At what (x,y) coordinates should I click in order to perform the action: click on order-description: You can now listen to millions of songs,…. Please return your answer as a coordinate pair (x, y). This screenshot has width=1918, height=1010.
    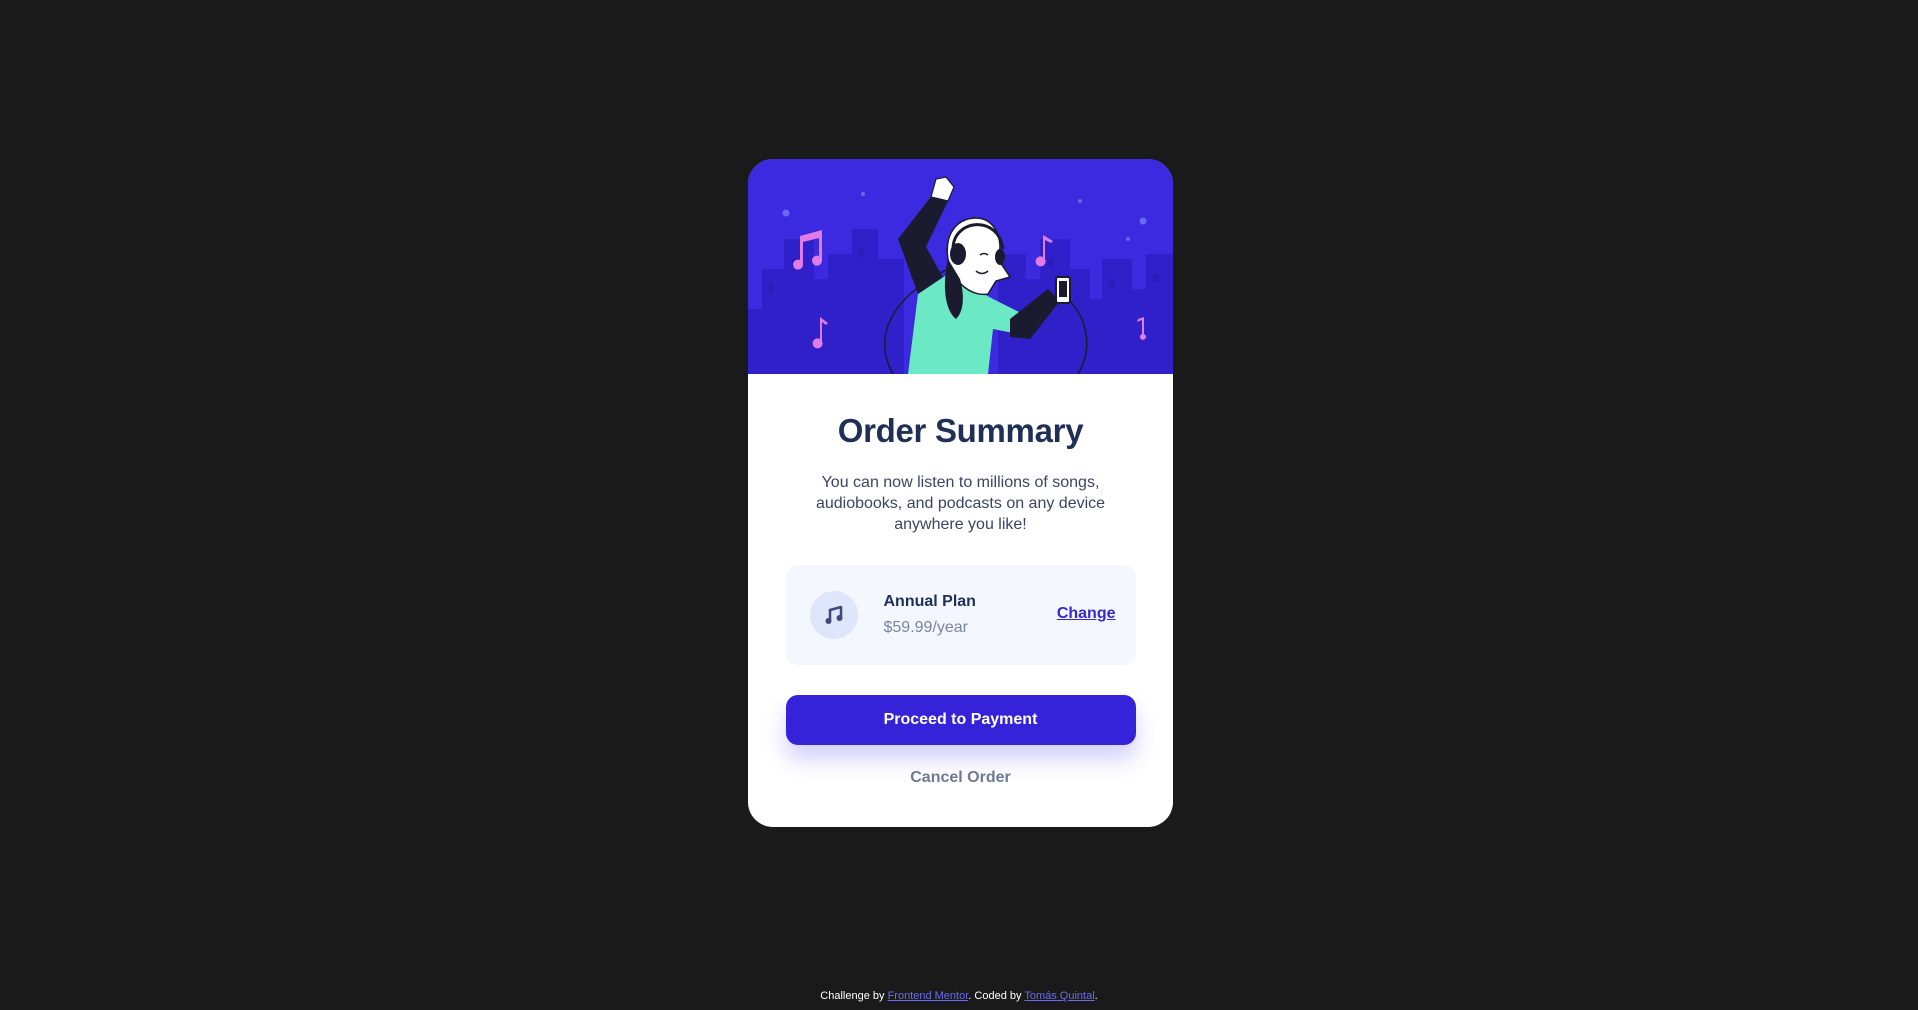
    Looking at the image, I should click on (960, 503).